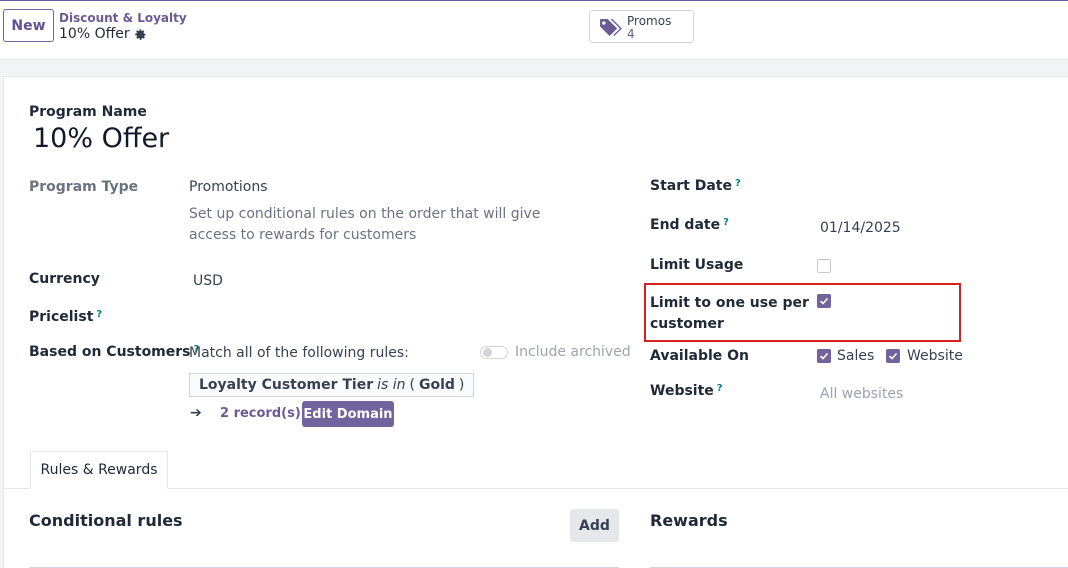 Image resolution: width=1068 pixels, height=568 pixels. What do you see at coordinates (61, 317) in the screenshot?
I see `pricelist-label-text: Pricelist` at bounding box center [61, 317].